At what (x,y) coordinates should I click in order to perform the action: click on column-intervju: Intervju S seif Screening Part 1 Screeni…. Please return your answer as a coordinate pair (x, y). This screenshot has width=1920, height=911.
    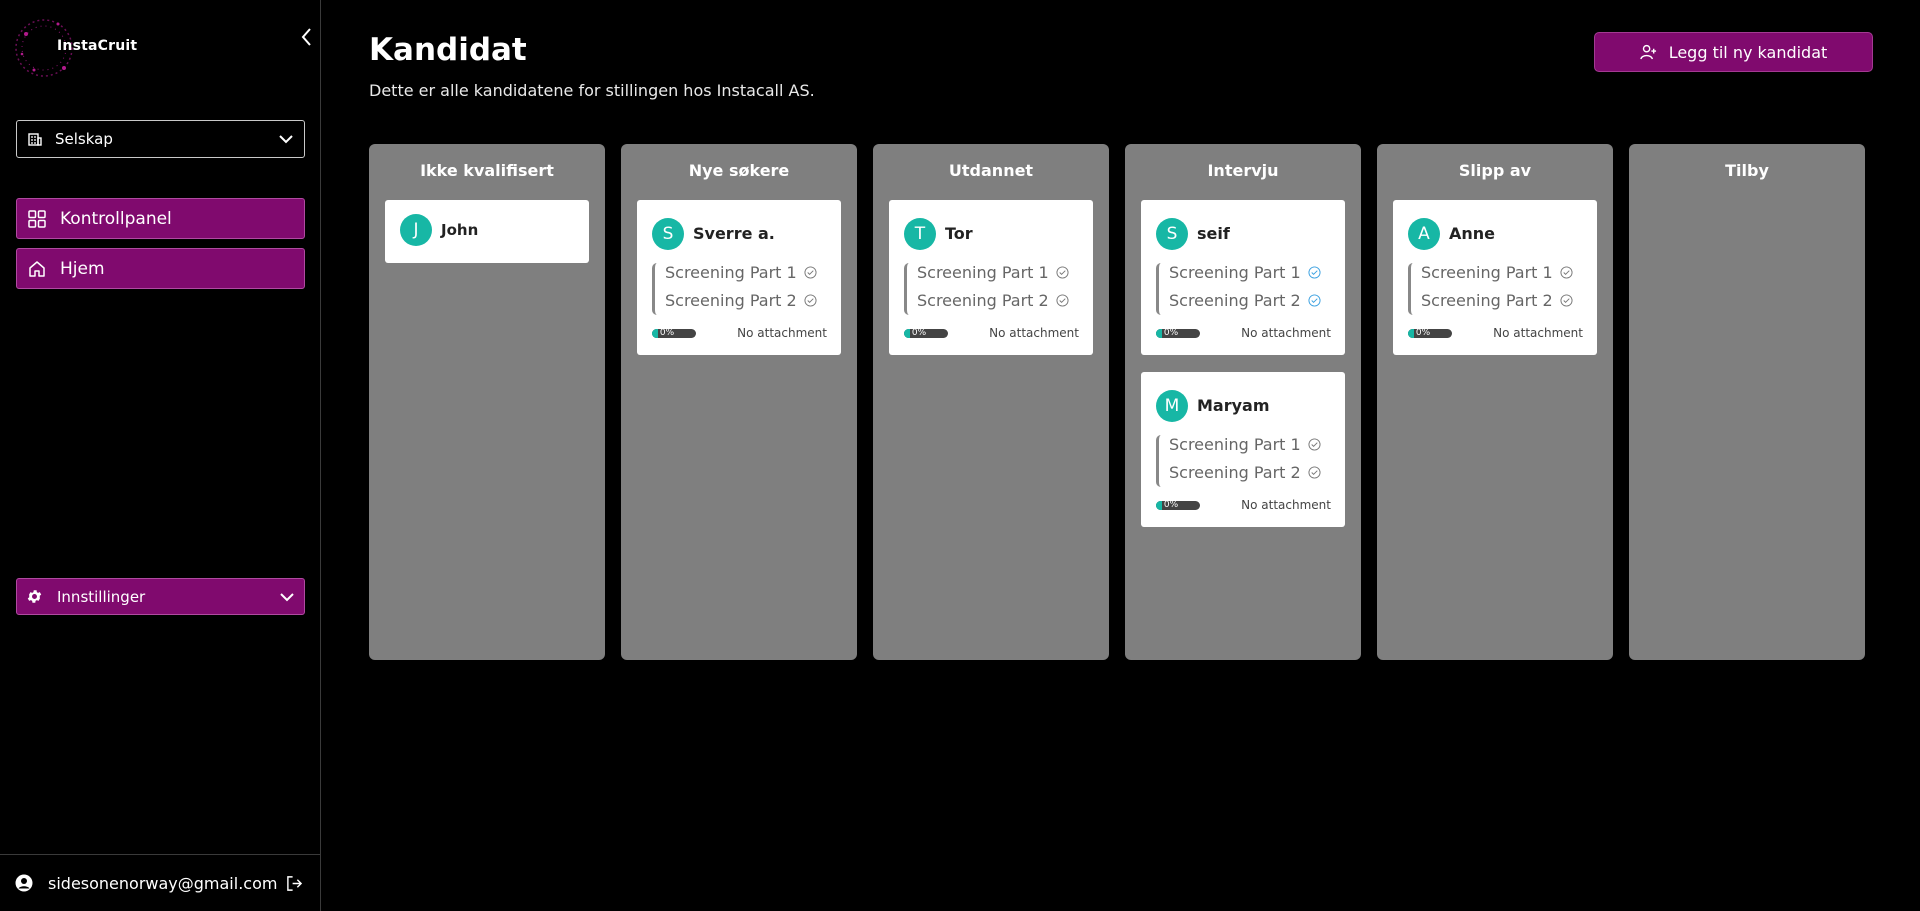
    Looking at the image, I should click on (1243, 402).